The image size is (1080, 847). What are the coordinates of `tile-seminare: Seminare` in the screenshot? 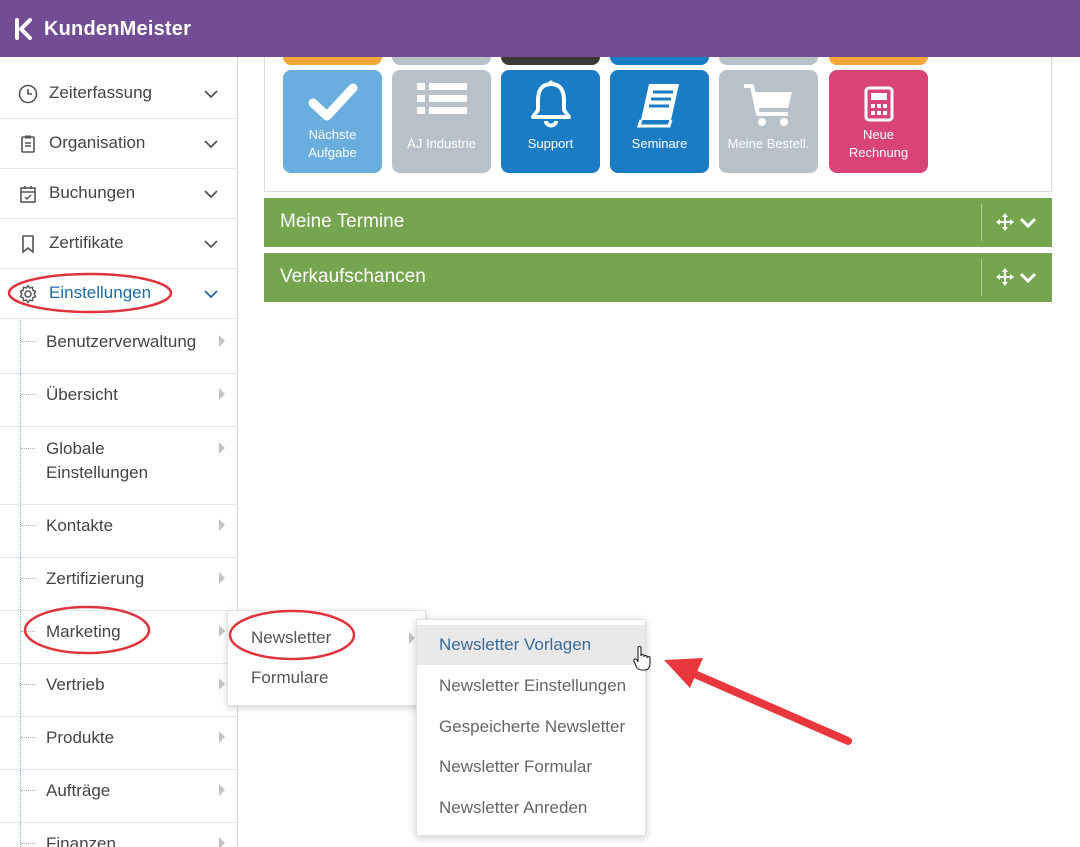 It's located at (659, 121).